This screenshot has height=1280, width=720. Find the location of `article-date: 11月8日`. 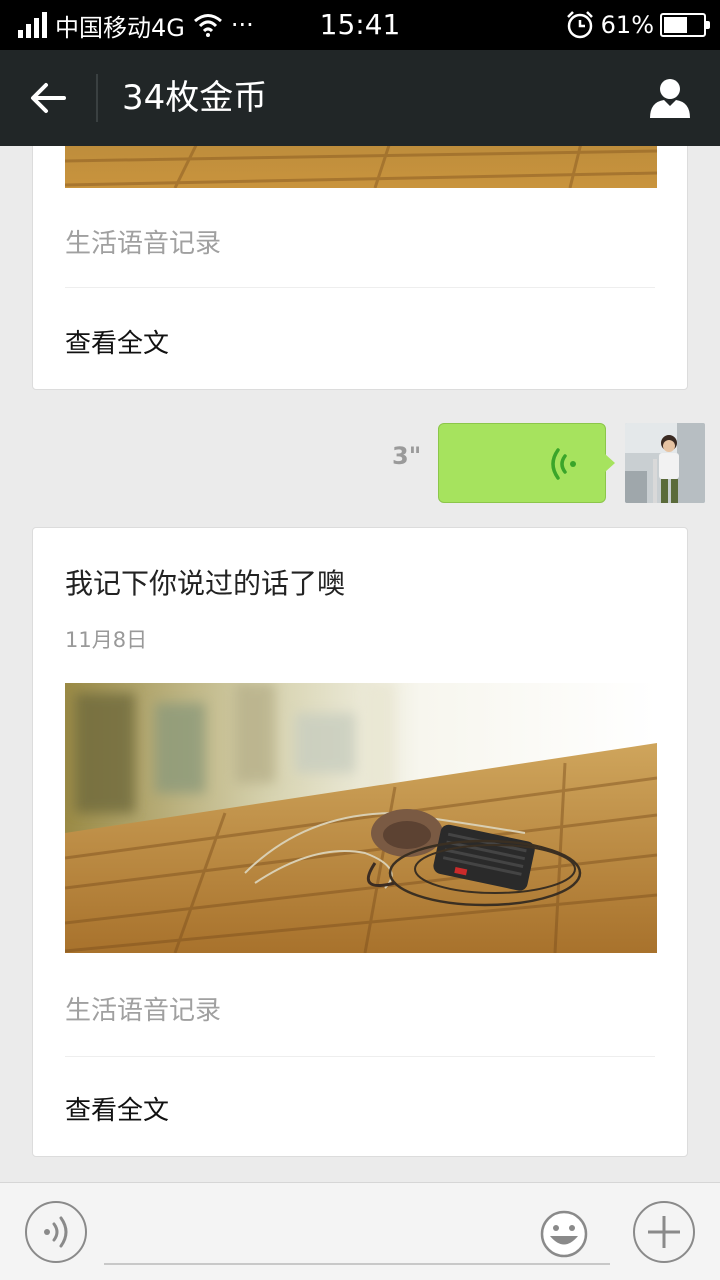

article-date: 11月8日 is located at coordinates (106, 640).